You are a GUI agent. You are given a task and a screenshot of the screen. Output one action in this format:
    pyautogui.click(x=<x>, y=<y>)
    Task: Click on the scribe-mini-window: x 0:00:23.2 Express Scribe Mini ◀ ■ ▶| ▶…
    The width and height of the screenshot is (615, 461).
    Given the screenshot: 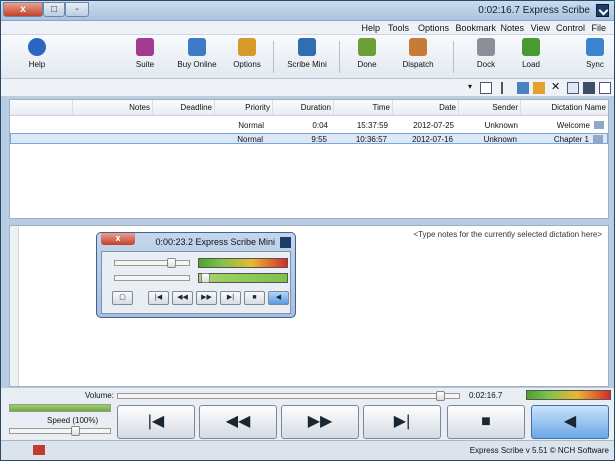 What is the action you would take?
    pyautogui.click(x=196, y=275)
    